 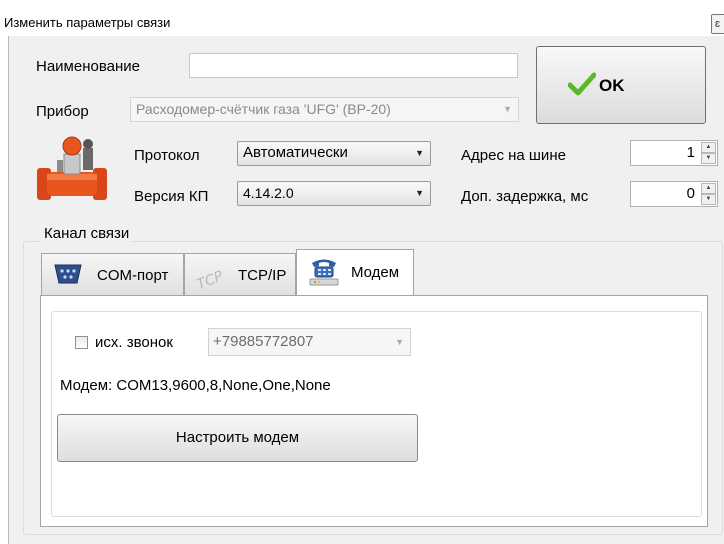 I want to click on gas-meter-icon, so click(x=72, y=168).